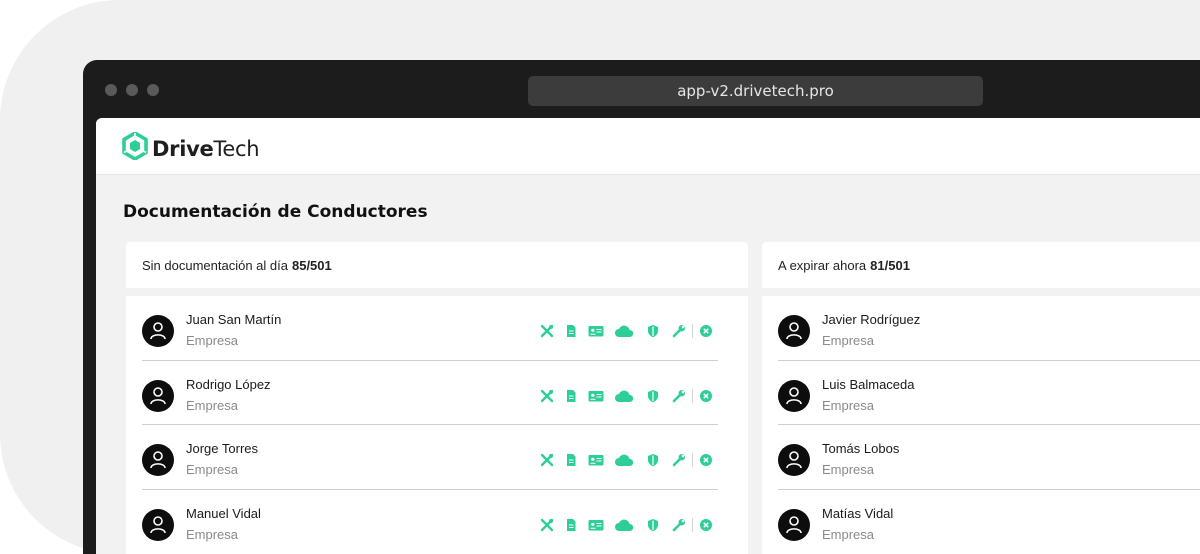 The height and width of the screenshot is (554, 1200). Describe the element at coordinates (981, 328) in the screenshot. I see `driver-row: Javier Rodríguez Empresa` at that location.